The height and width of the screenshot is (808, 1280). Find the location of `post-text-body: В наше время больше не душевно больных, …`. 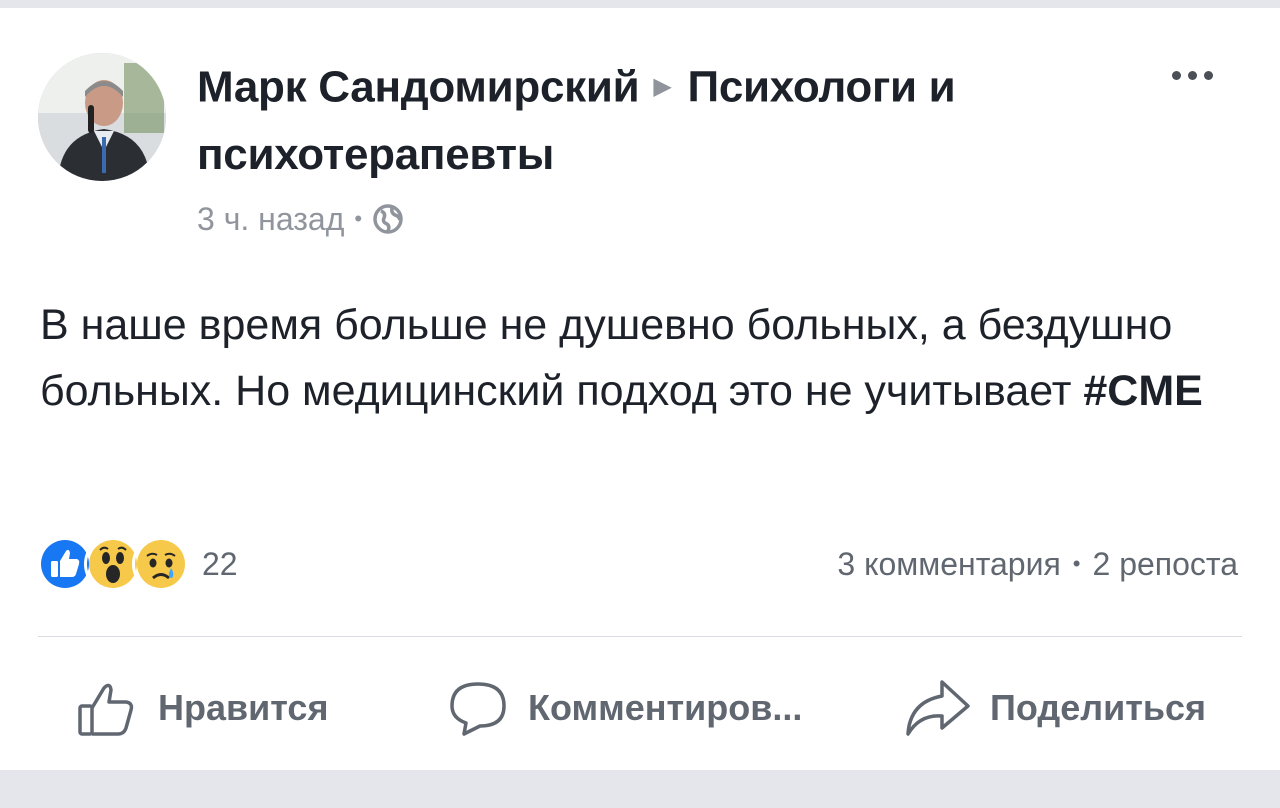

post-text-body: В наше время больше не душевно больных, … is located at coordinates (606, 358).